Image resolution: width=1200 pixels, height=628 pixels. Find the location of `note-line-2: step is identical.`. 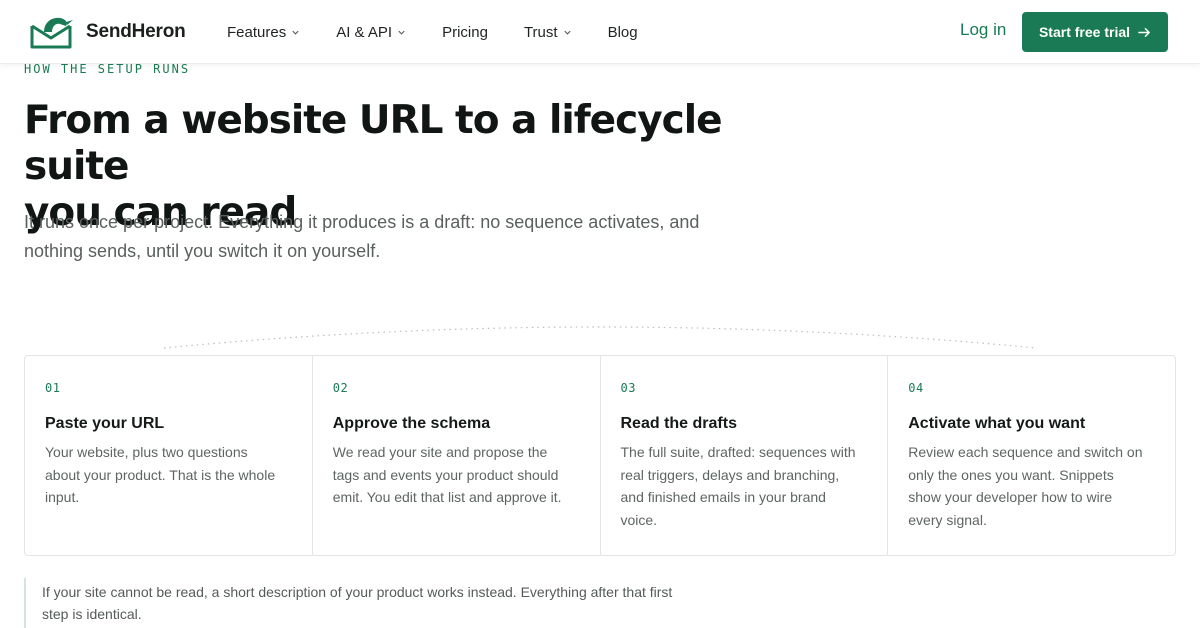

note-line-2: step is identical. is located at coordinates (92, 614).